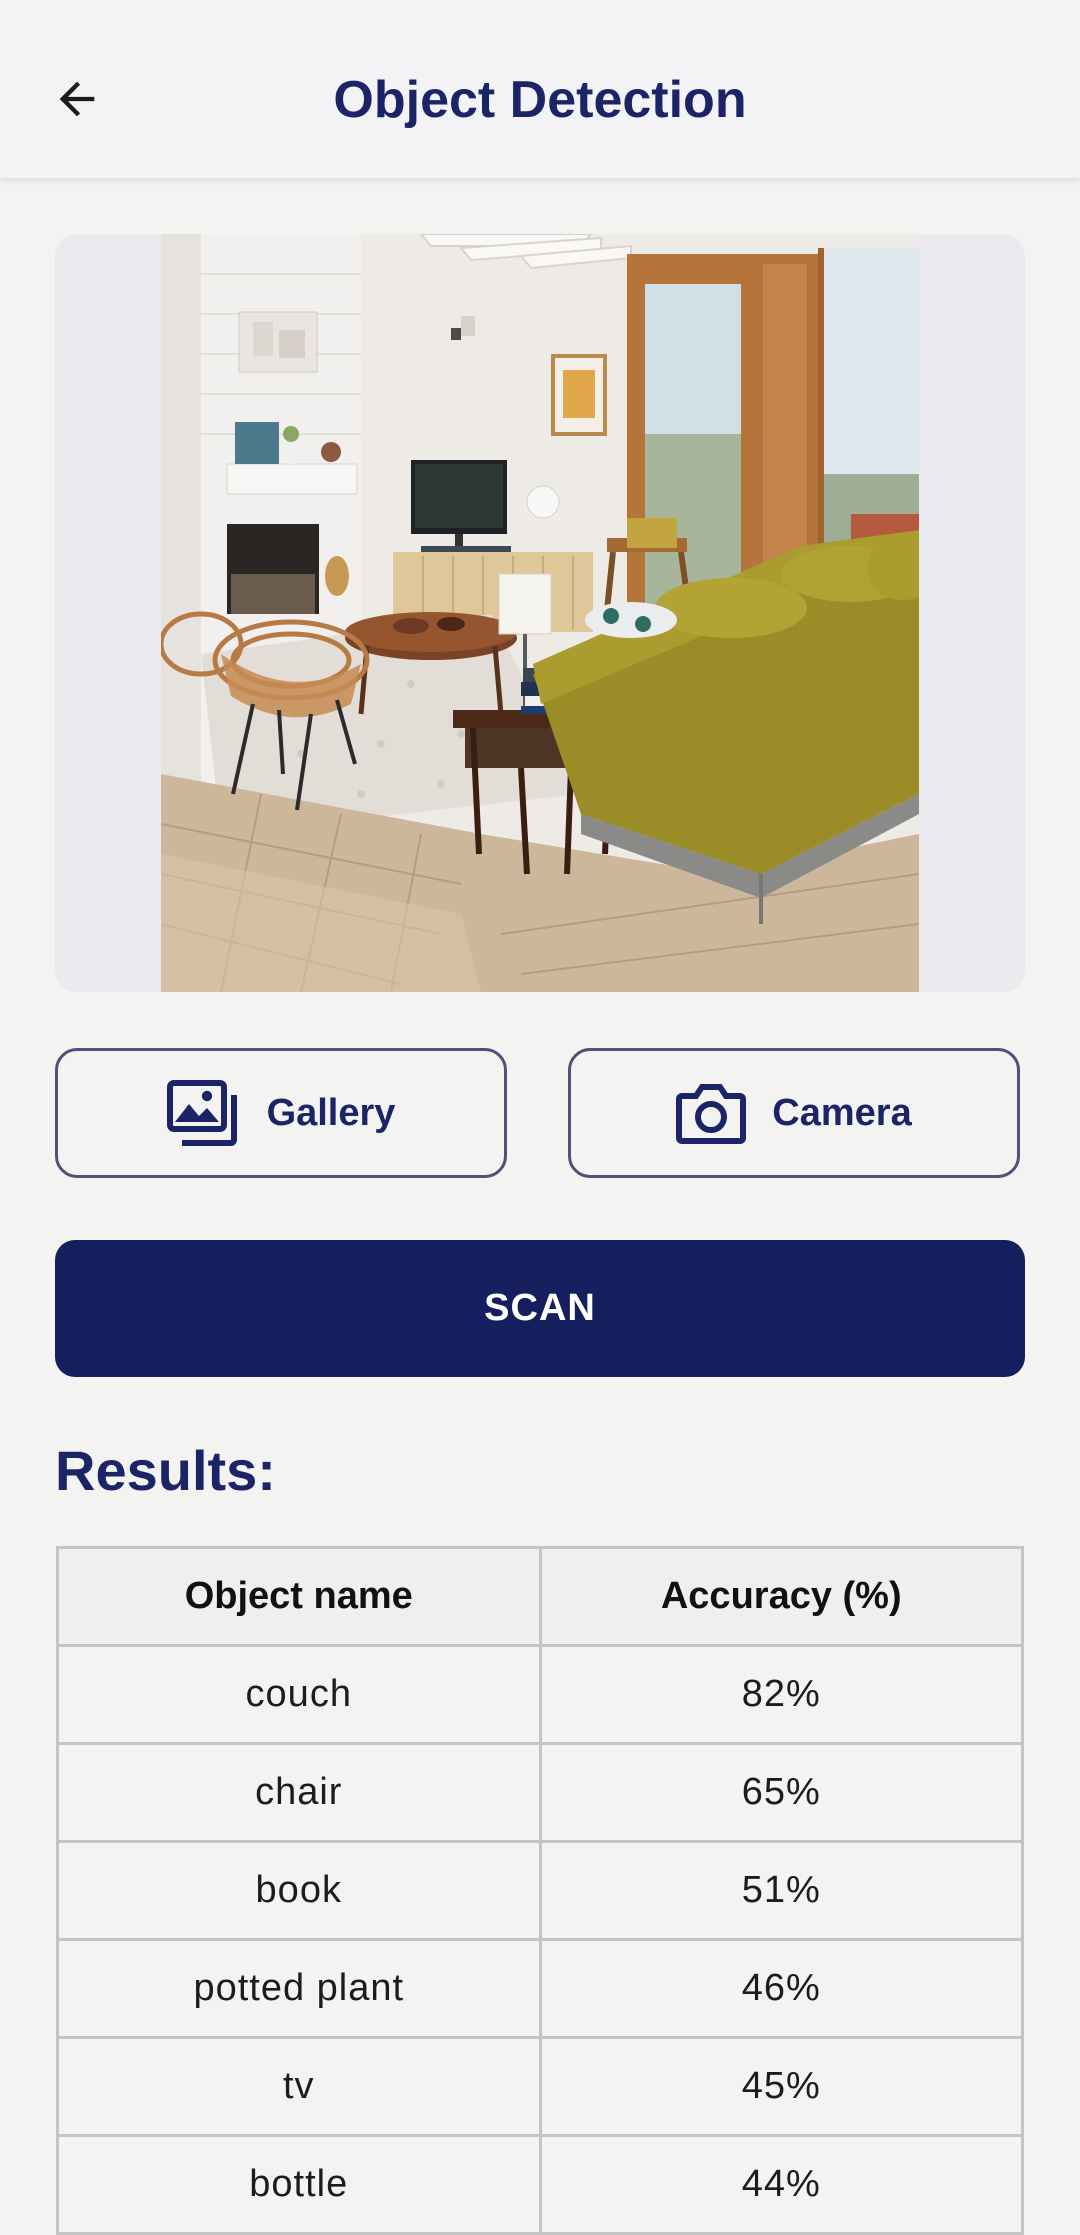  Describe the element at coordinates (299, 2184) in the screenshot. I see `object-name-cell: bottle` at that location.